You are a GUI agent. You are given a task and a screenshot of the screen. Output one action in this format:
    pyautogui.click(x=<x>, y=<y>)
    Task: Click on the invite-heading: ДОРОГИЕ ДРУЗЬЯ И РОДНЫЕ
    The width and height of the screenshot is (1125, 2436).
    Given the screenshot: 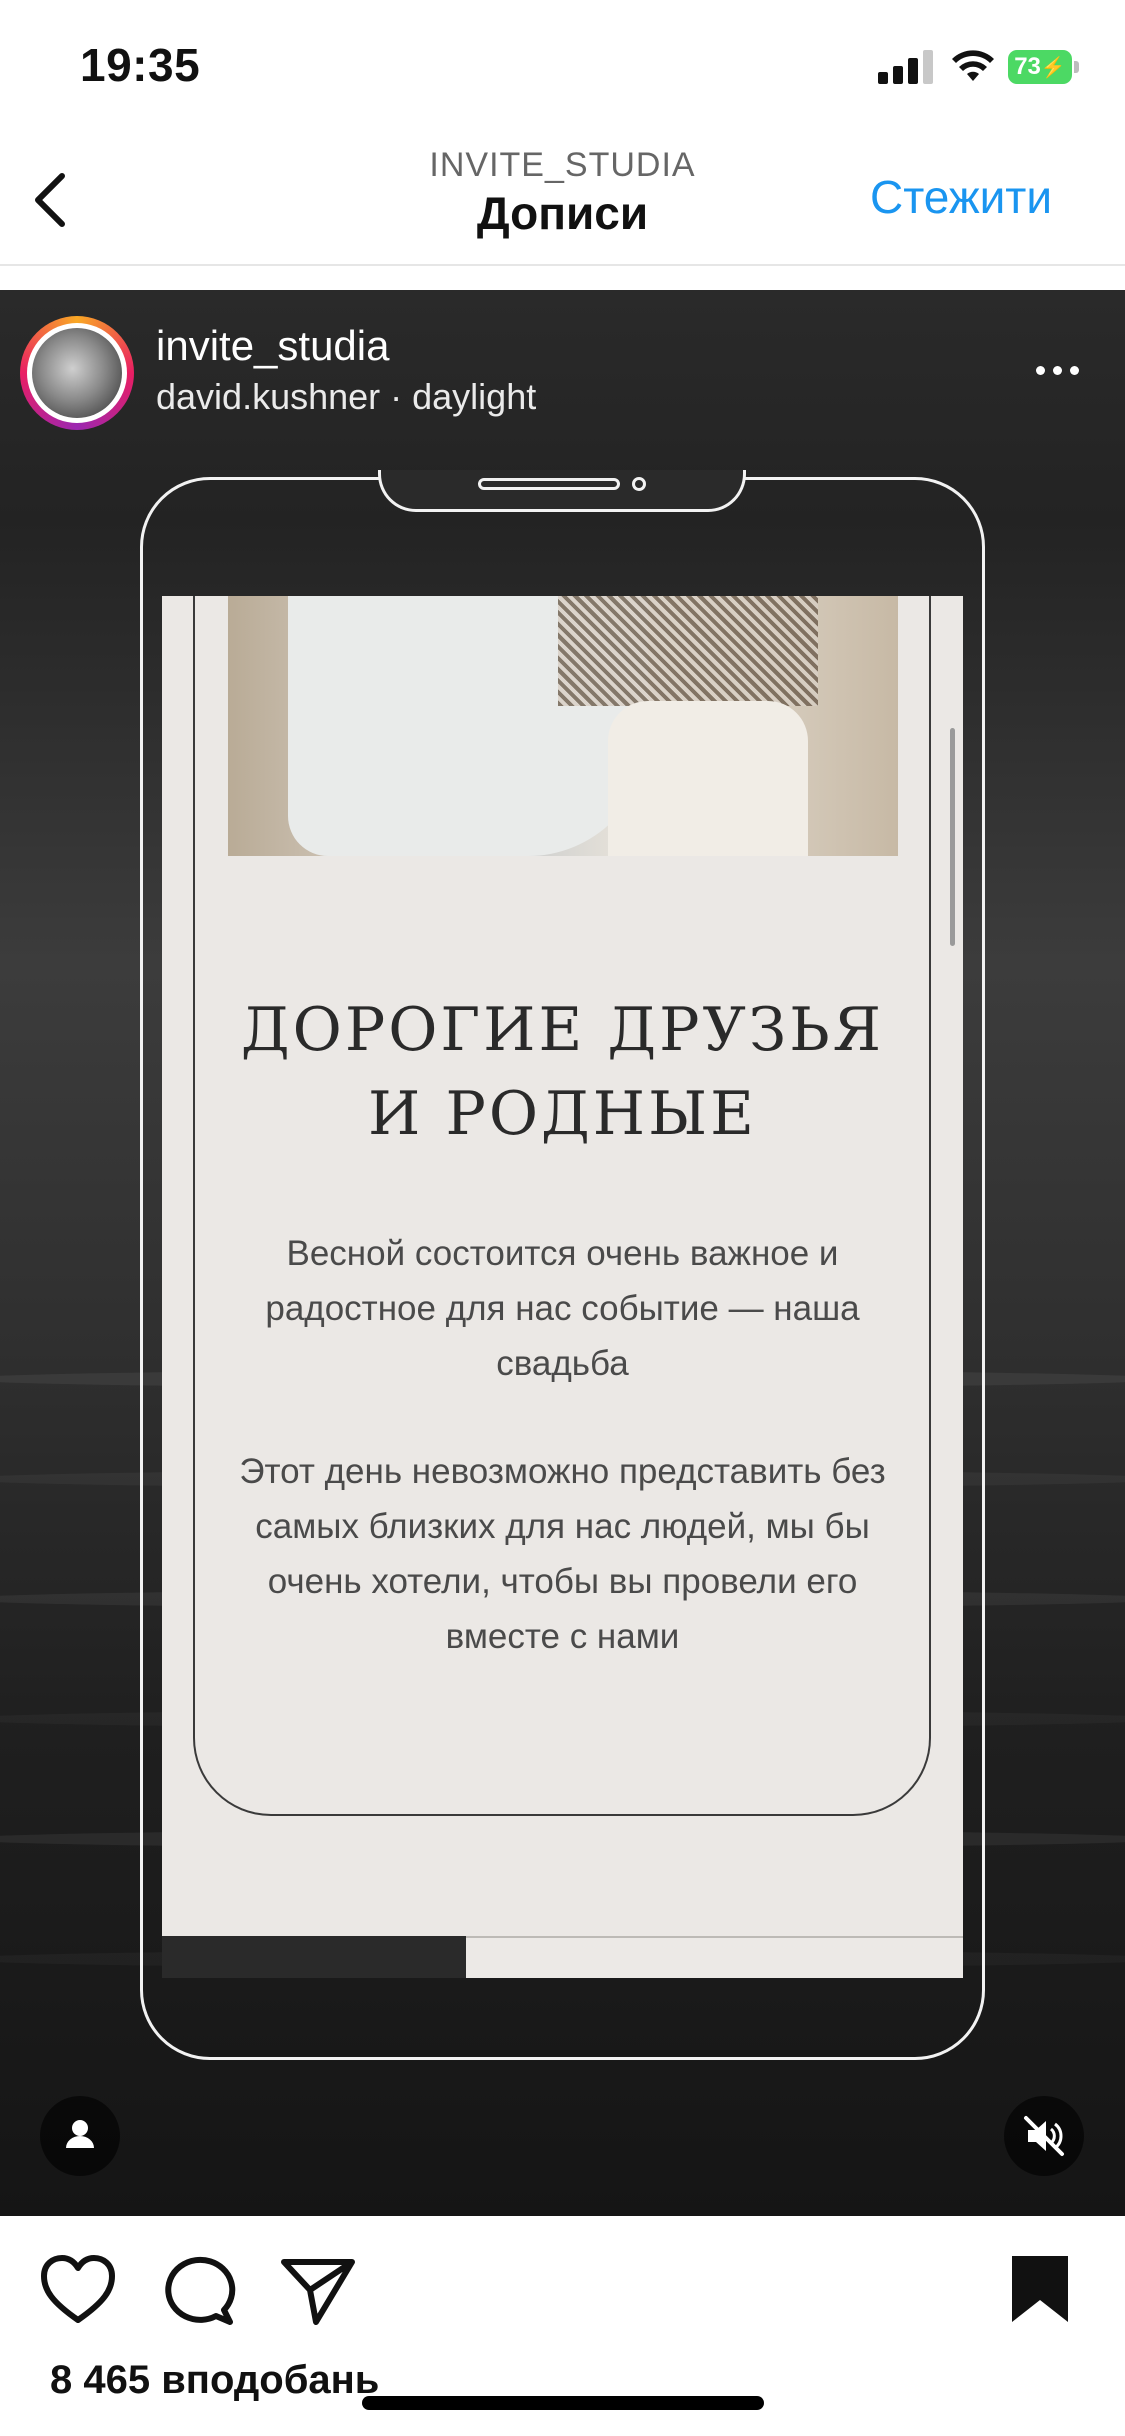 What is the action you would take?
    pyautogui.click(x=562, y=1072)
    